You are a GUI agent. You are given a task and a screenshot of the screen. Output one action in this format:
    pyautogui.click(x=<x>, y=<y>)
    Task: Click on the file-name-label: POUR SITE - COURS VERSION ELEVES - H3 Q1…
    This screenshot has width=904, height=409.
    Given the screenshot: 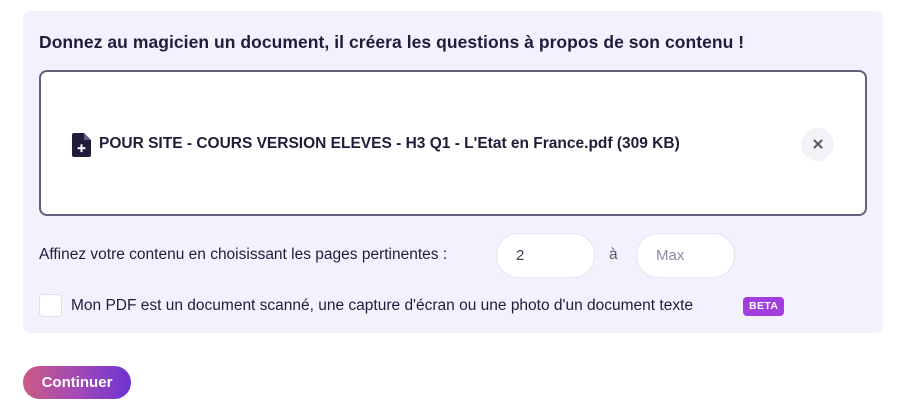 What is the action you would take?
    pyautogui.click(x=389, y=143)
    